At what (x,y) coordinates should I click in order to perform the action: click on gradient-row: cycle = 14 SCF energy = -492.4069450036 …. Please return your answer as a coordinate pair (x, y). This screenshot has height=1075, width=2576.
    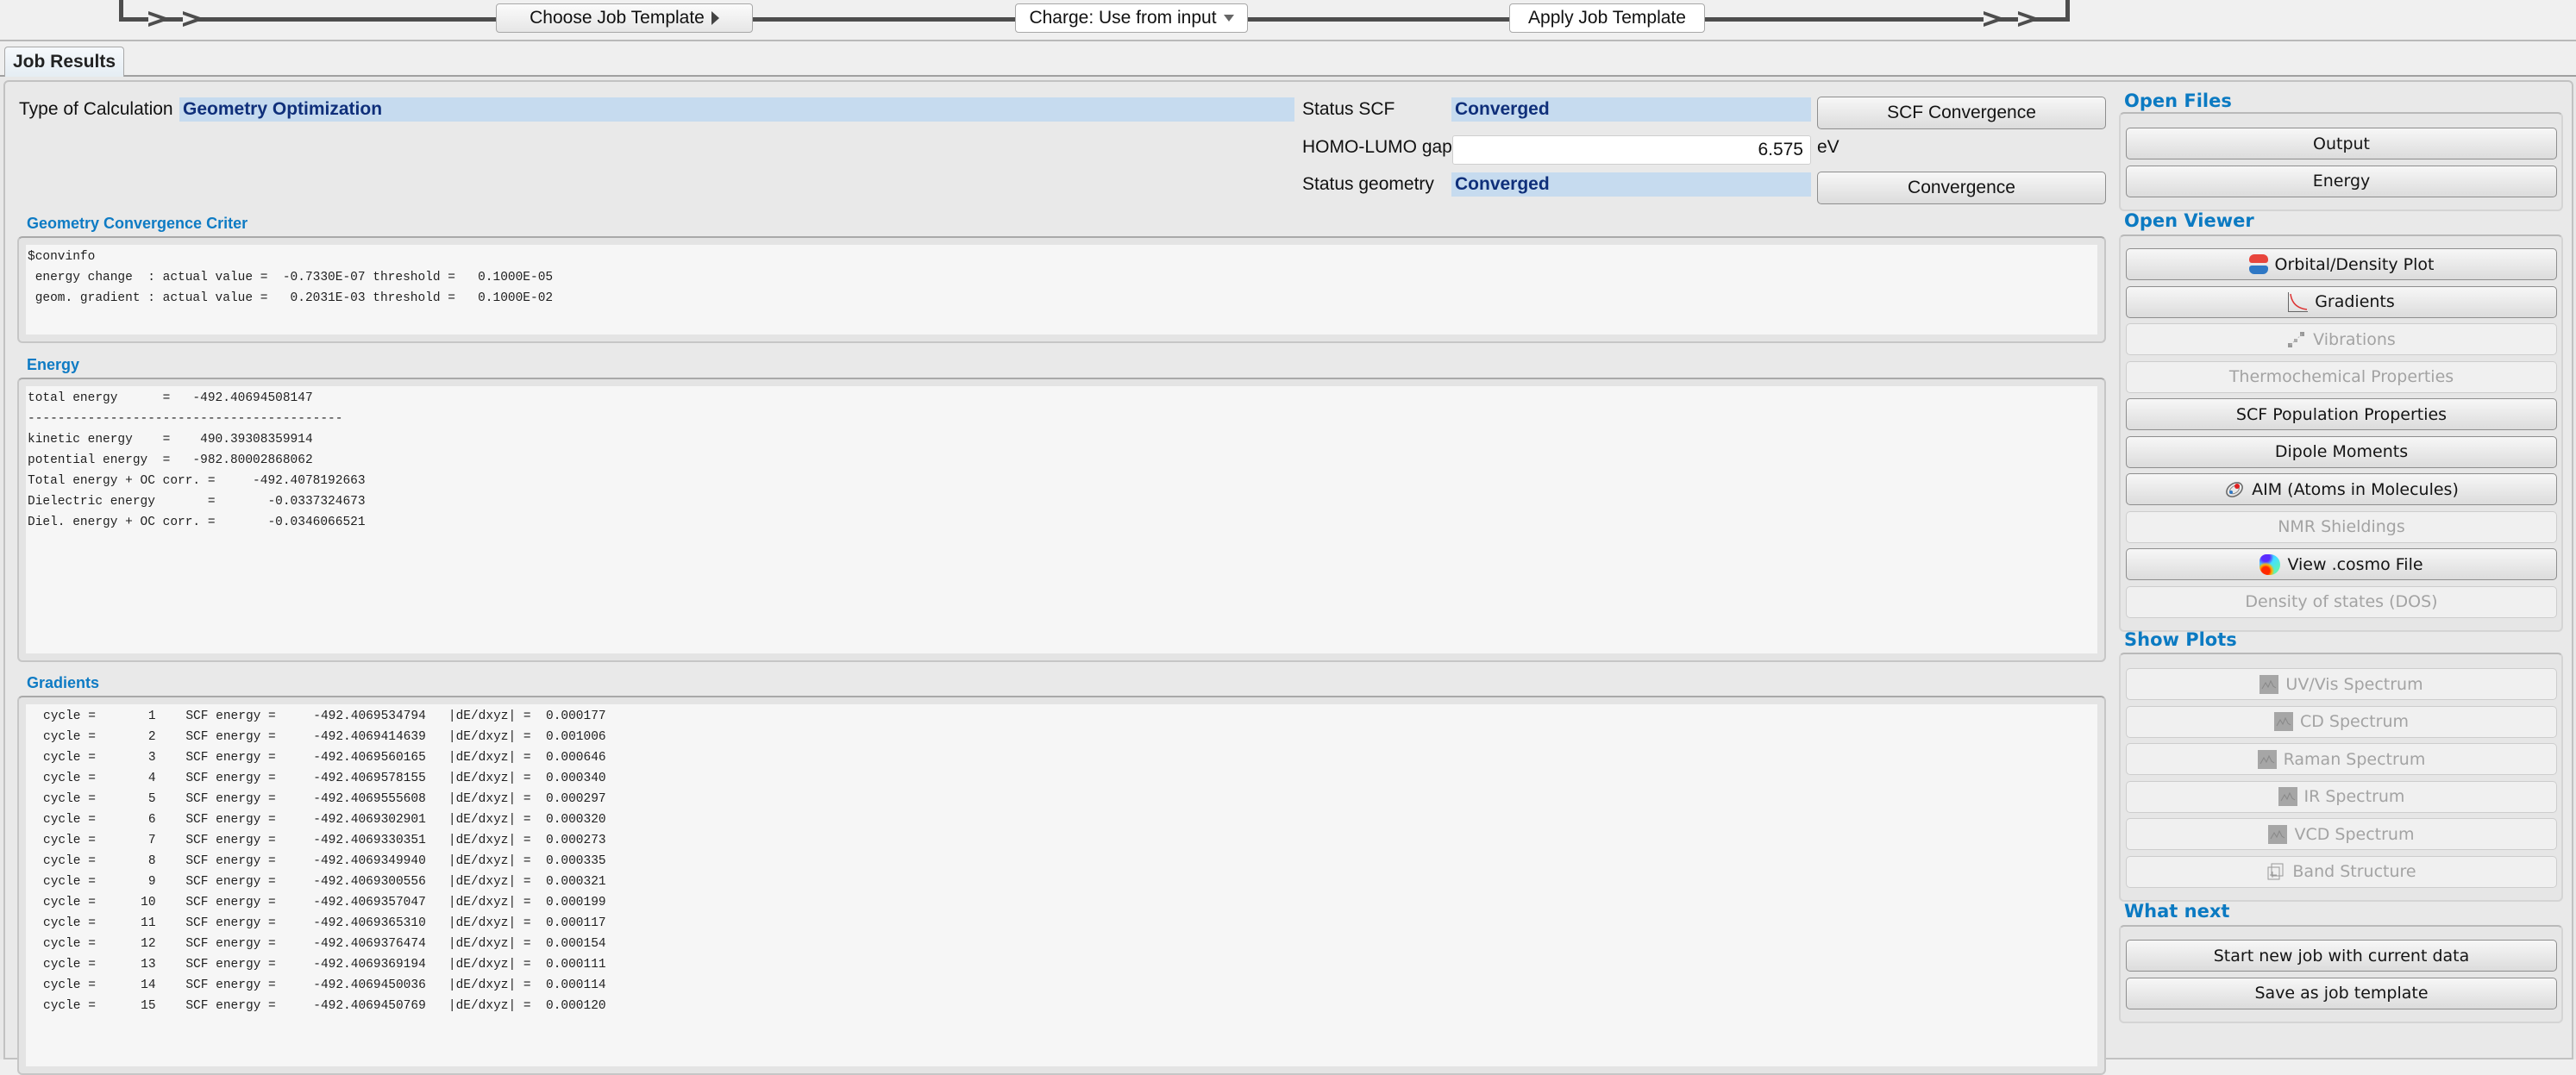
    Looking at the image, I should click on (324, 985).